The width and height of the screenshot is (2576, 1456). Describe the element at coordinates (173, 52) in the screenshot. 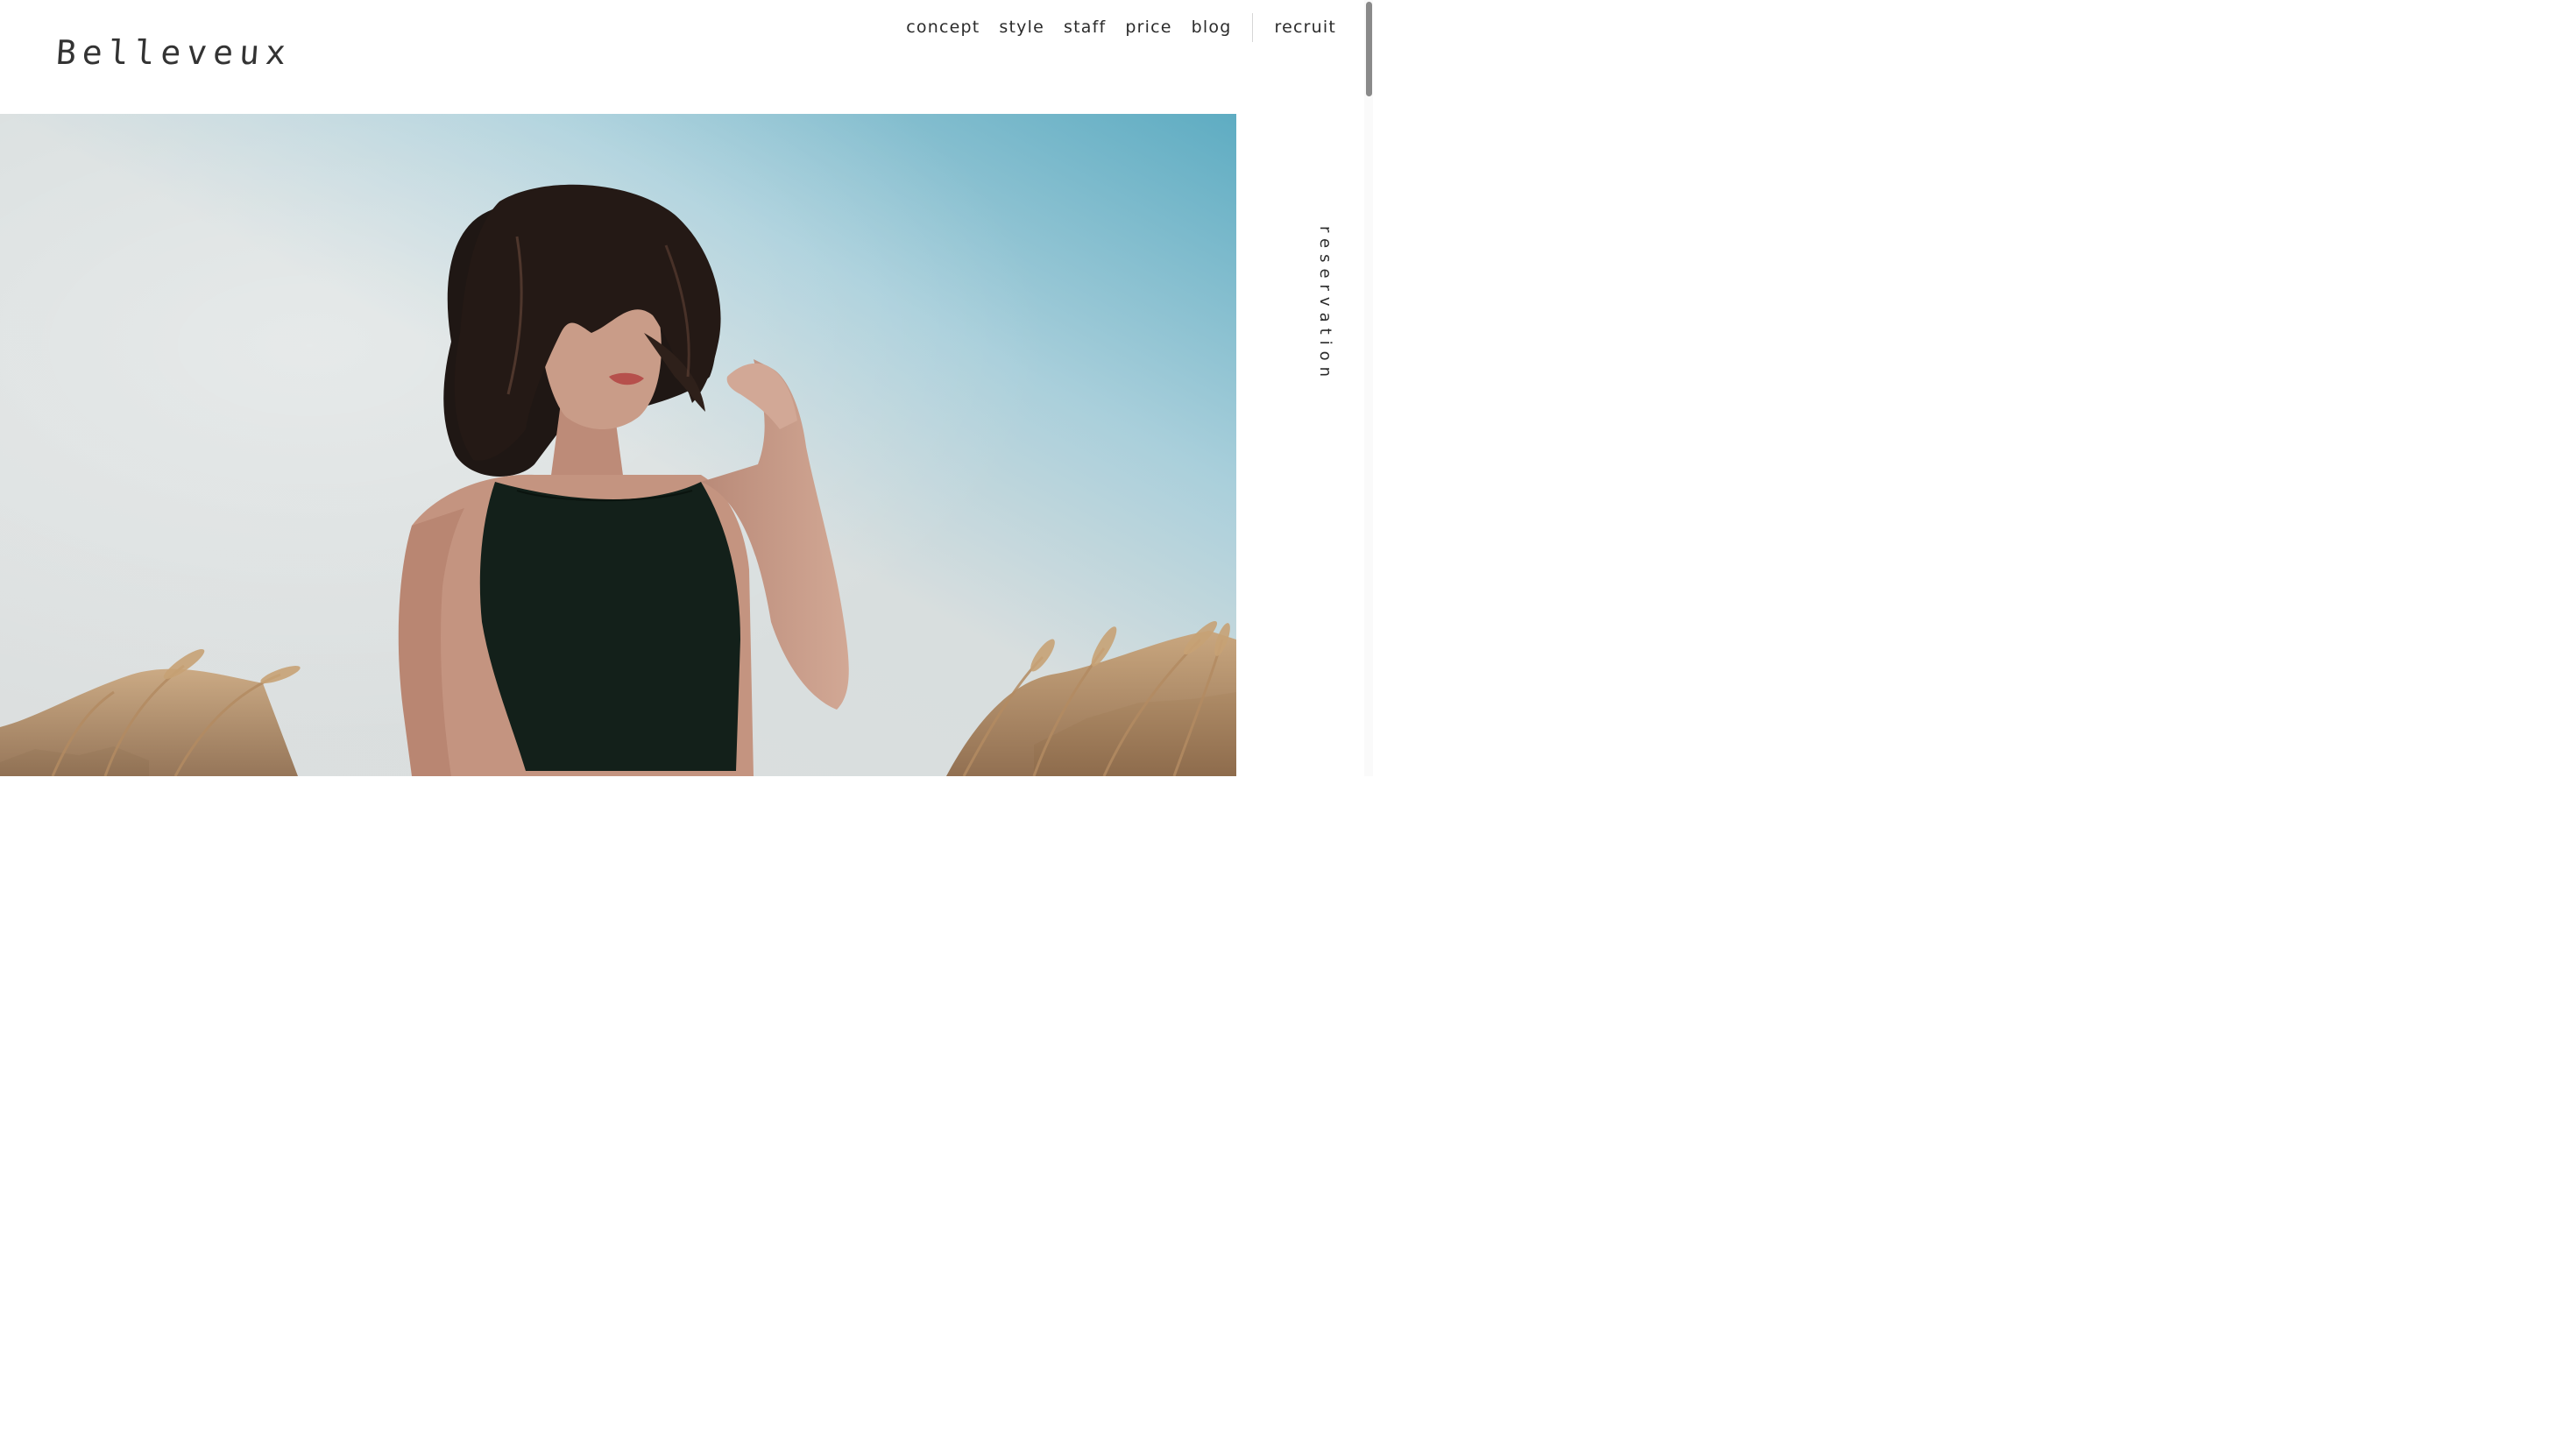

I see `brand-logo: Belleveux` at that location.